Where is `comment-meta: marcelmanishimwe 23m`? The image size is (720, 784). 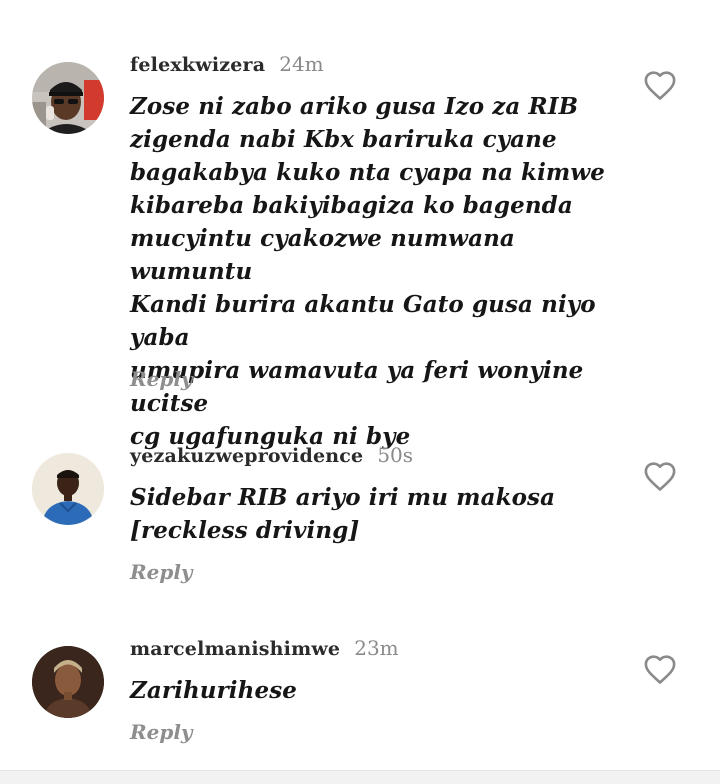
comment-meta: marcelmanishimwe 23m is located at coordinates (264, 651).